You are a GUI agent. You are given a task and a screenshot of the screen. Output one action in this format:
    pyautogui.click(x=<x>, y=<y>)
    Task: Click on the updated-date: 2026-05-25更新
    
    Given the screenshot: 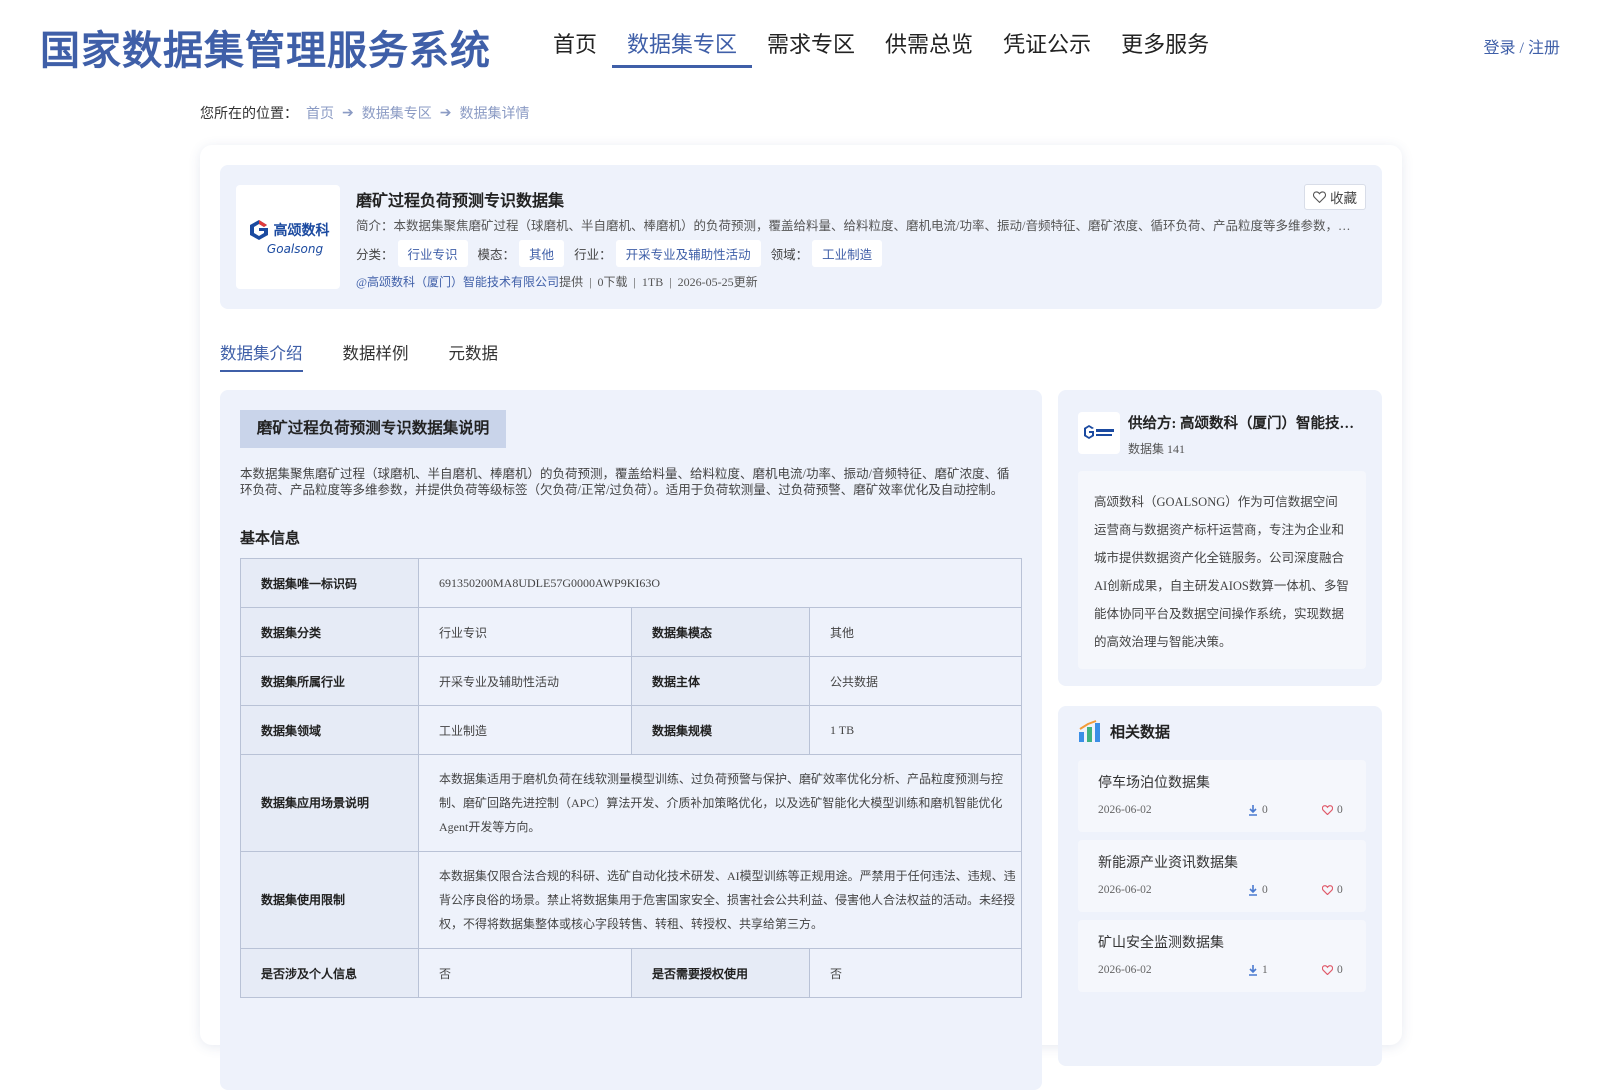 What is the action you would take?
    pyautogui.click(x=717, y=282)
    